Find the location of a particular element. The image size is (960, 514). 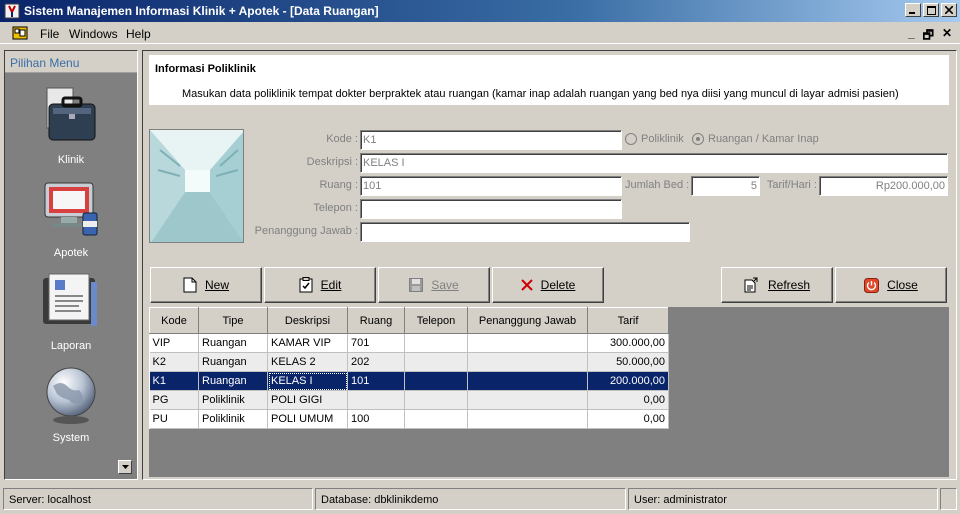

table-cell-focused: KELAS I is located at coordinates (307, 381).